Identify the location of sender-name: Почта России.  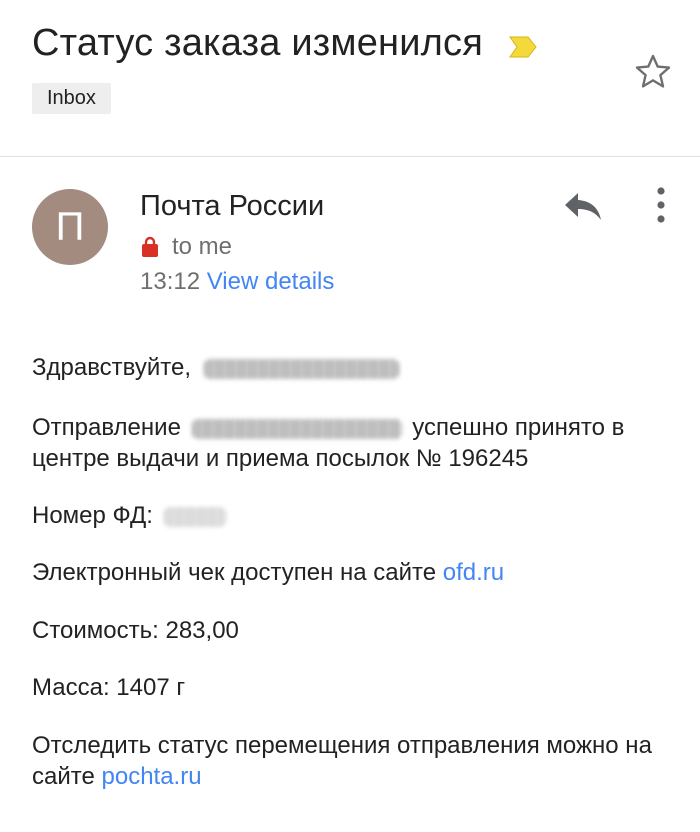
(232, 206).